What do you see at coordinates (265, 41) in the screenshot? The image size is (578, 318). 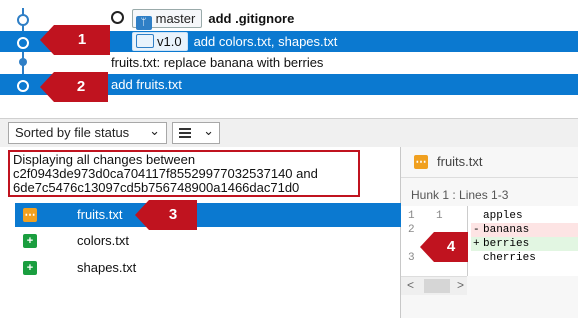 I see `commit-message: add colors.txt, shapes.txt` at bounding box center [265, 41].